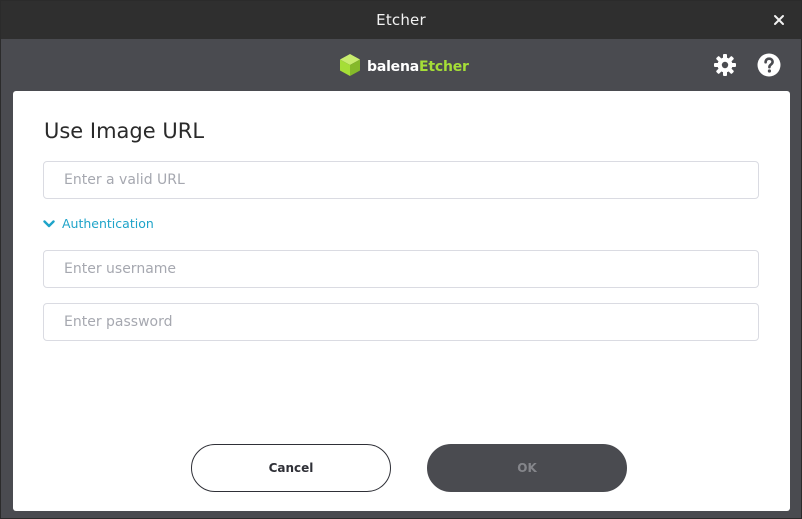 Image resolution: width=802 pixels, height=519 pixels. I want to click on url-input, so click(401, 180).